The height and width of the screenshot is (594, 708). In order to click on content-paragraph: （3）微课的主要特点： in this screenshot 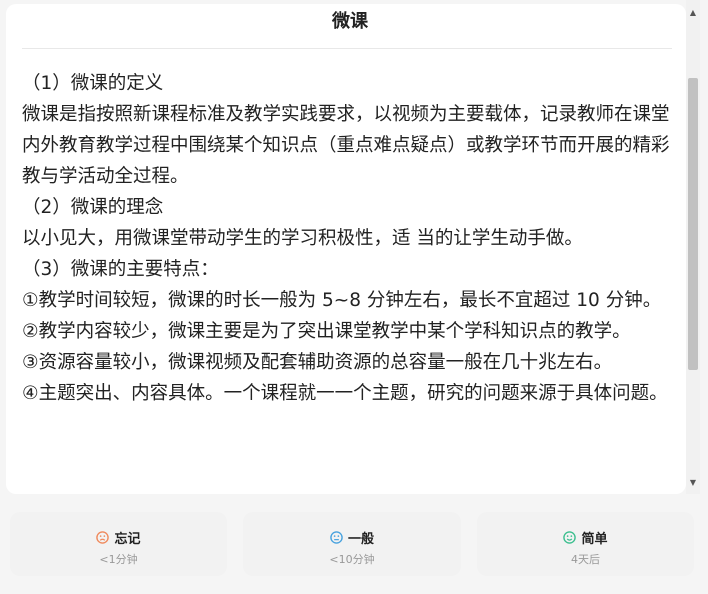, I will do `click(120, 269)`.